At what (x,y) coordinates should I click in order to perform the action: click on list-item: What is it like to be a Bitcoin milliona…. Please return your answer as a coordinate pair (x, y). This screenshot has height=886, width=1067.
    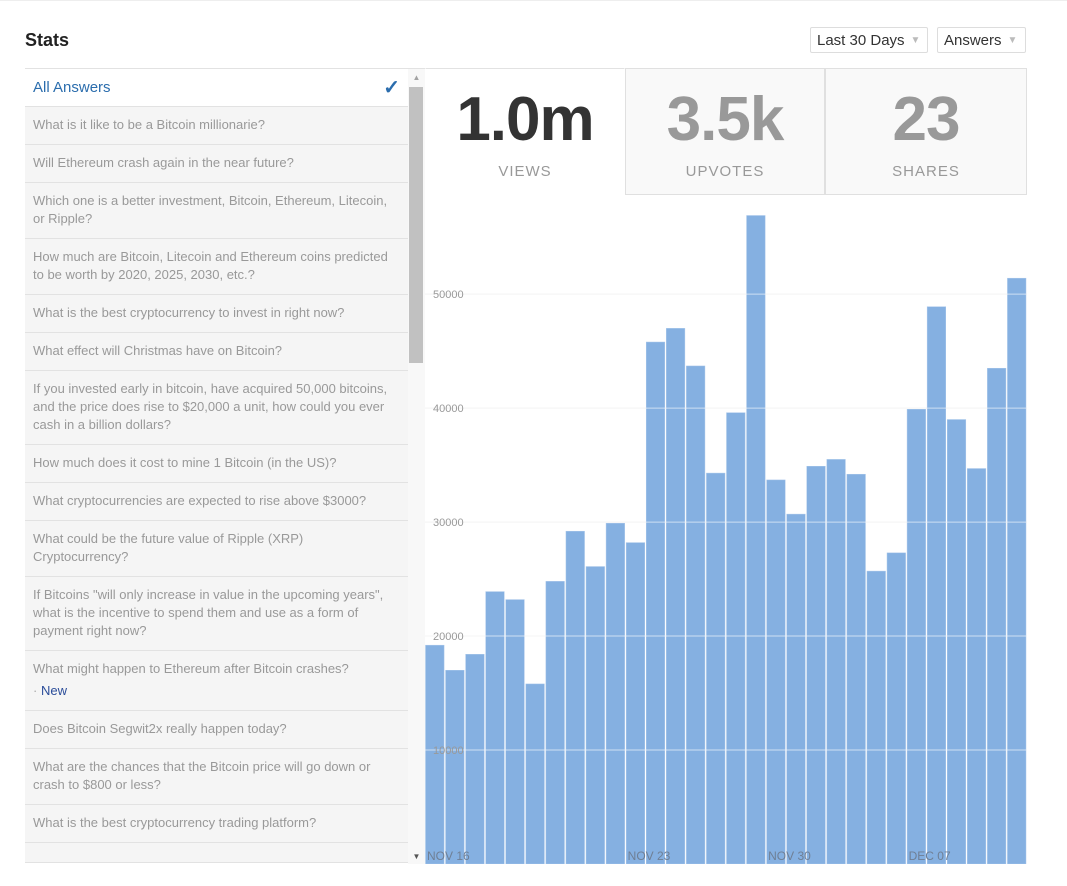
    Looking at the image, I should click on (216, 126).